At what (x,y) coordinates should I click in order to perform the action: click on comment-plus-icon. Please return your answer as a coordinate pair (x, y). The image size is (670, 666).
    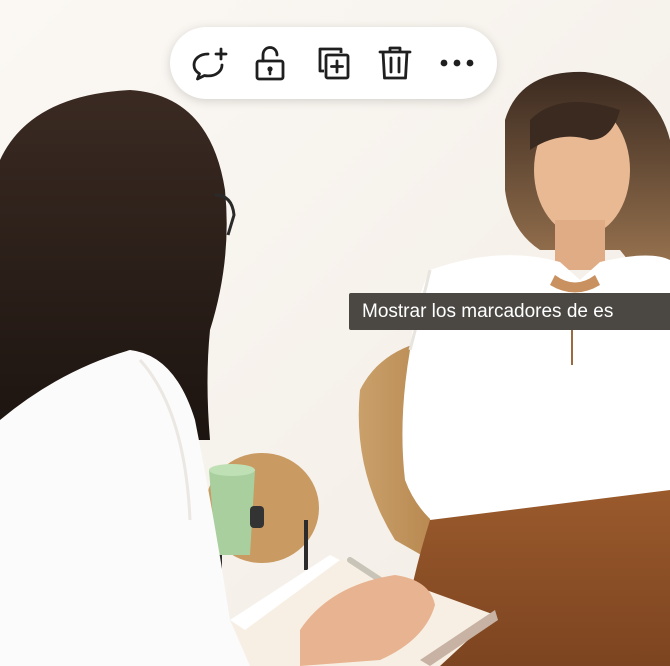
    Looking at the image, I should click on (210, 64).